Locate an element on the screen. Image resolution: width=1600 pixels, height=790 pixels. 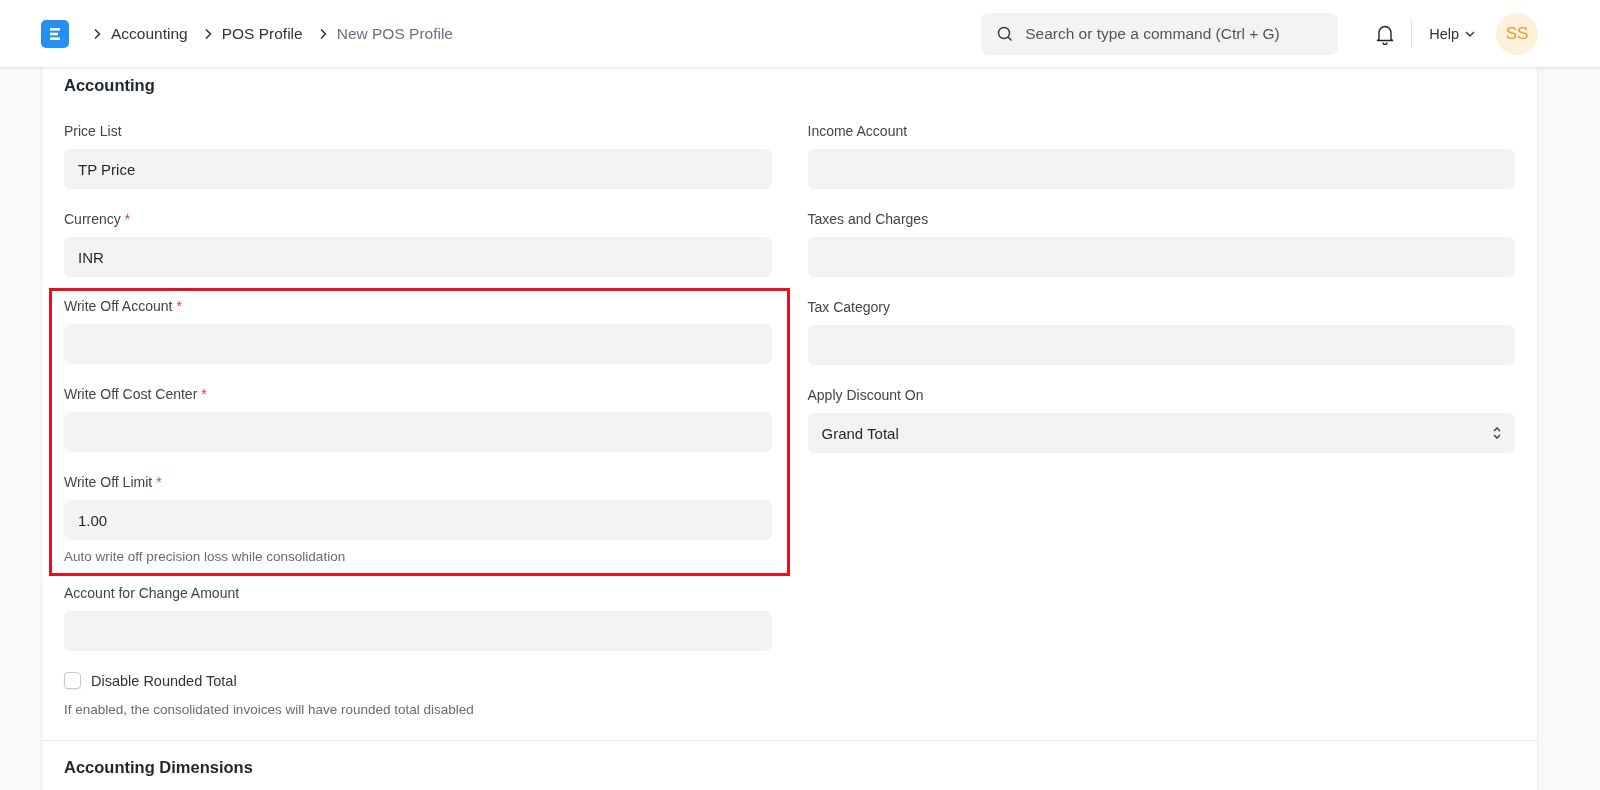
caret-down-icon is located at coordinates (1470, 33).